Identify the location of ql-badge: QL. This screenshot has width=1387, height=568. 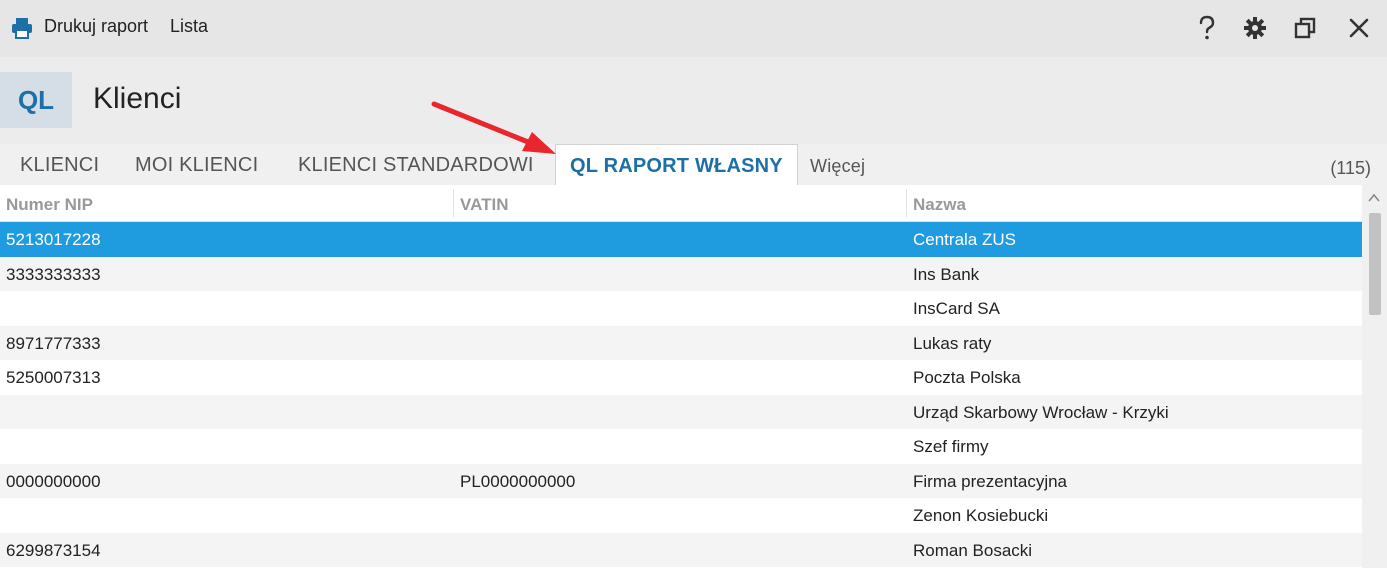
(36, 100).